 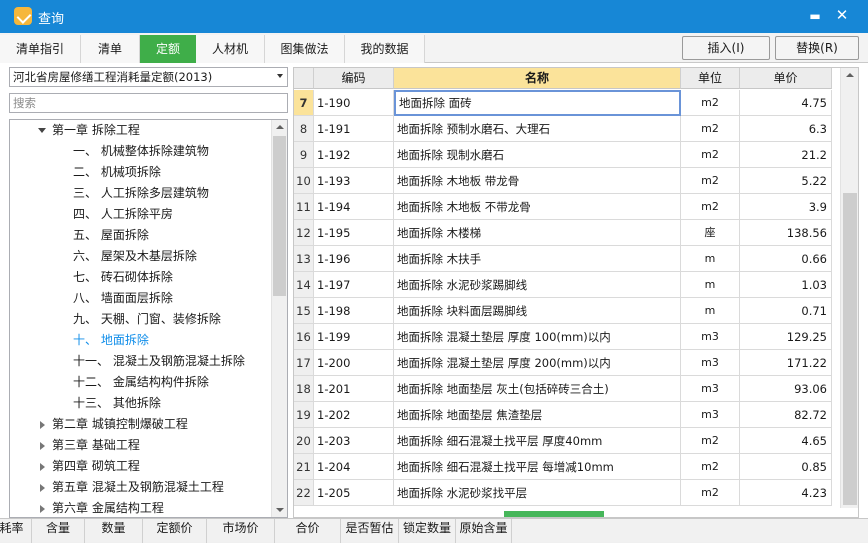 I want to click on cell-price: 82.72, so click(x=786, y=415).